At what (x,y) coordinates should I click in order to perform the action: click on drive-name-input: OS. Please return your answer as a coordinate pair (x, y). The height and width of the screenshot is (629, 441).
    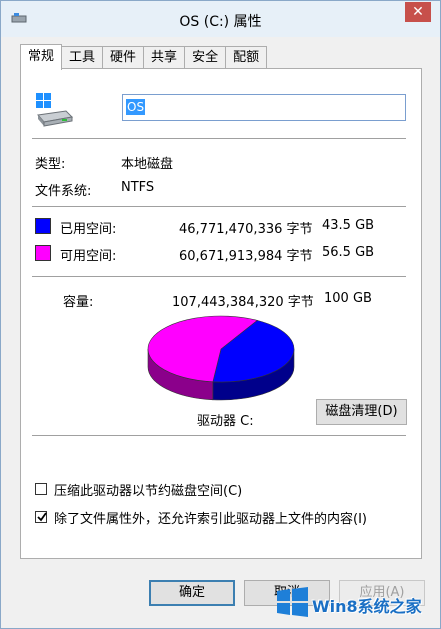
    Looking at the image, I should click on (264, 107).